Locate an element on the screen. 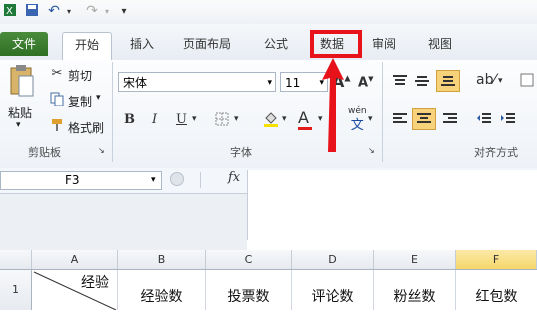  scissors-icon: ✂ is located at coordinates (57, 73).